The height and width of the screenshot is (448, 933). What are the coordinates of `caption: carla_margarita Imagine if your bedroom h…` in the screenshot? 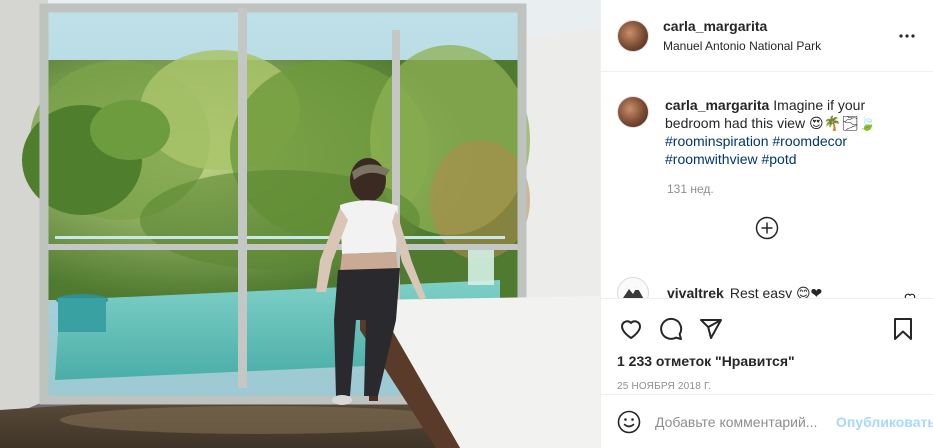 It's located at (767, 132).